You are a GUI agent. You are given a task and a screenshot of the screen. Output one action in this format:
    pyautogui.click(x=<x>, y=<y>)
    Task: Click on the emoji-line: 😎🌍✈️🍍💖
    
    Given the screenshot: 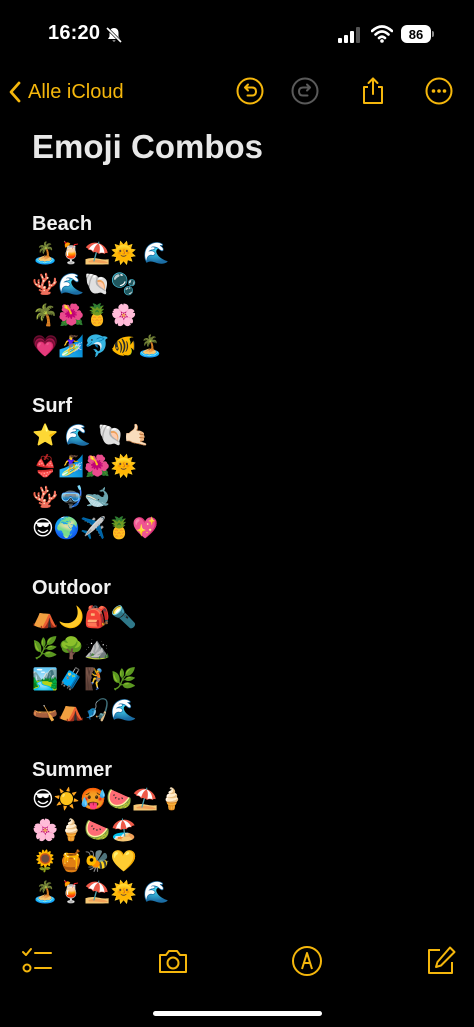 What is the action you would take?
    pyautogui.click(x=95, y=528)
    